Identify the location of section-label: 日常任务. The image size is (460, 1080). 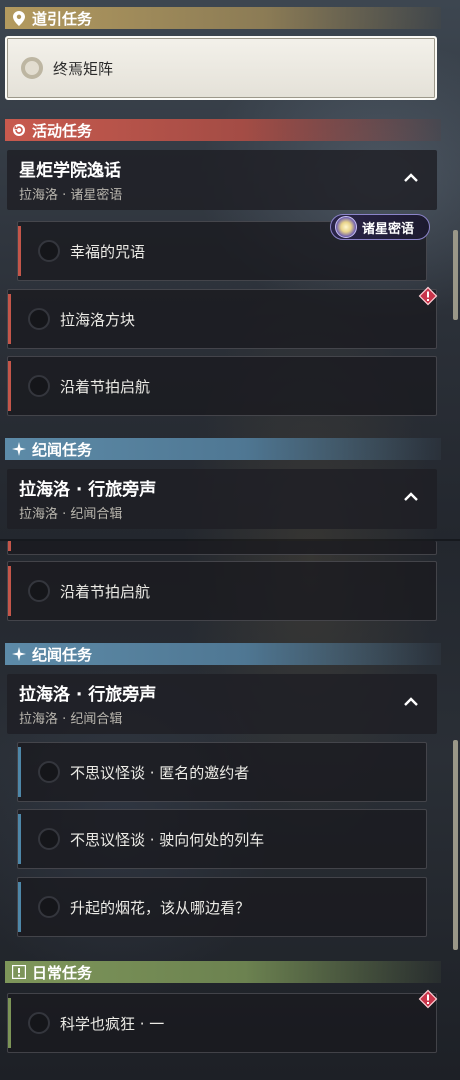
(62, 972).